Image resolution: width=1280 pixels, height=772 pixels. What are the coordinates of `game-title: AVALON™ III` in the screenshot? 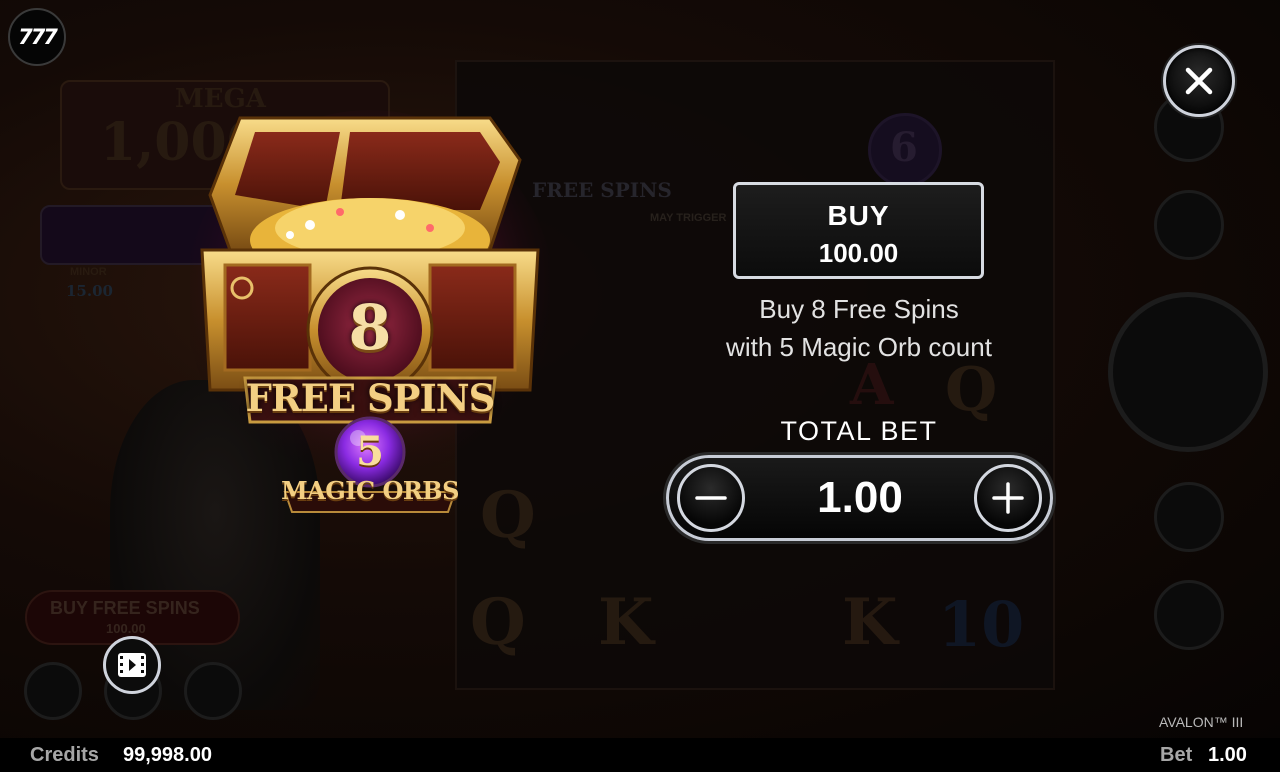 It's located at (1201, 722).